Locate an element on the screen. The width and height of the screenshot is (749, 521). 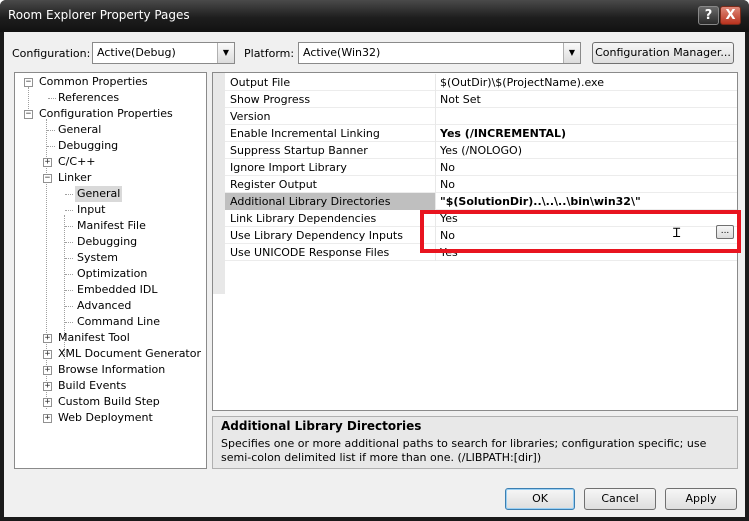
property-value: Not Set is located at coordinates (460, 99).